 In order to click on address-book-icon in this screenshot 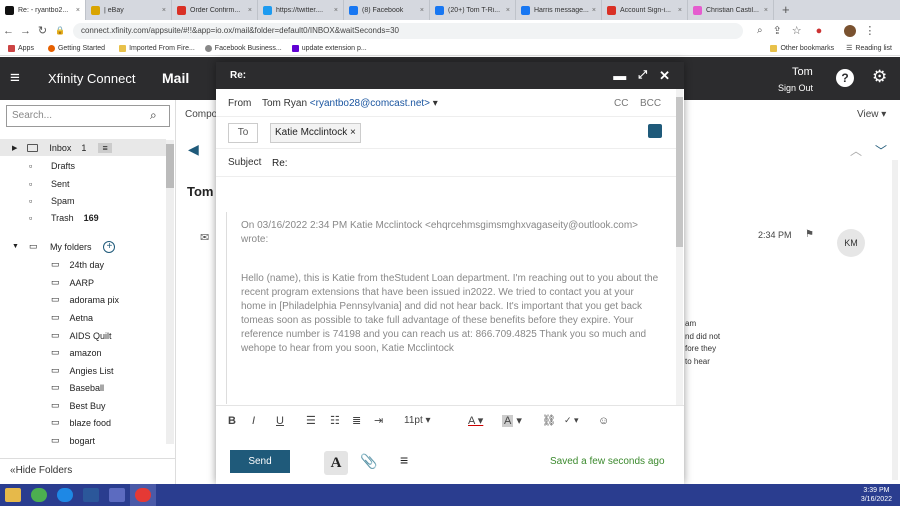, I will do `click(655, 131)`.